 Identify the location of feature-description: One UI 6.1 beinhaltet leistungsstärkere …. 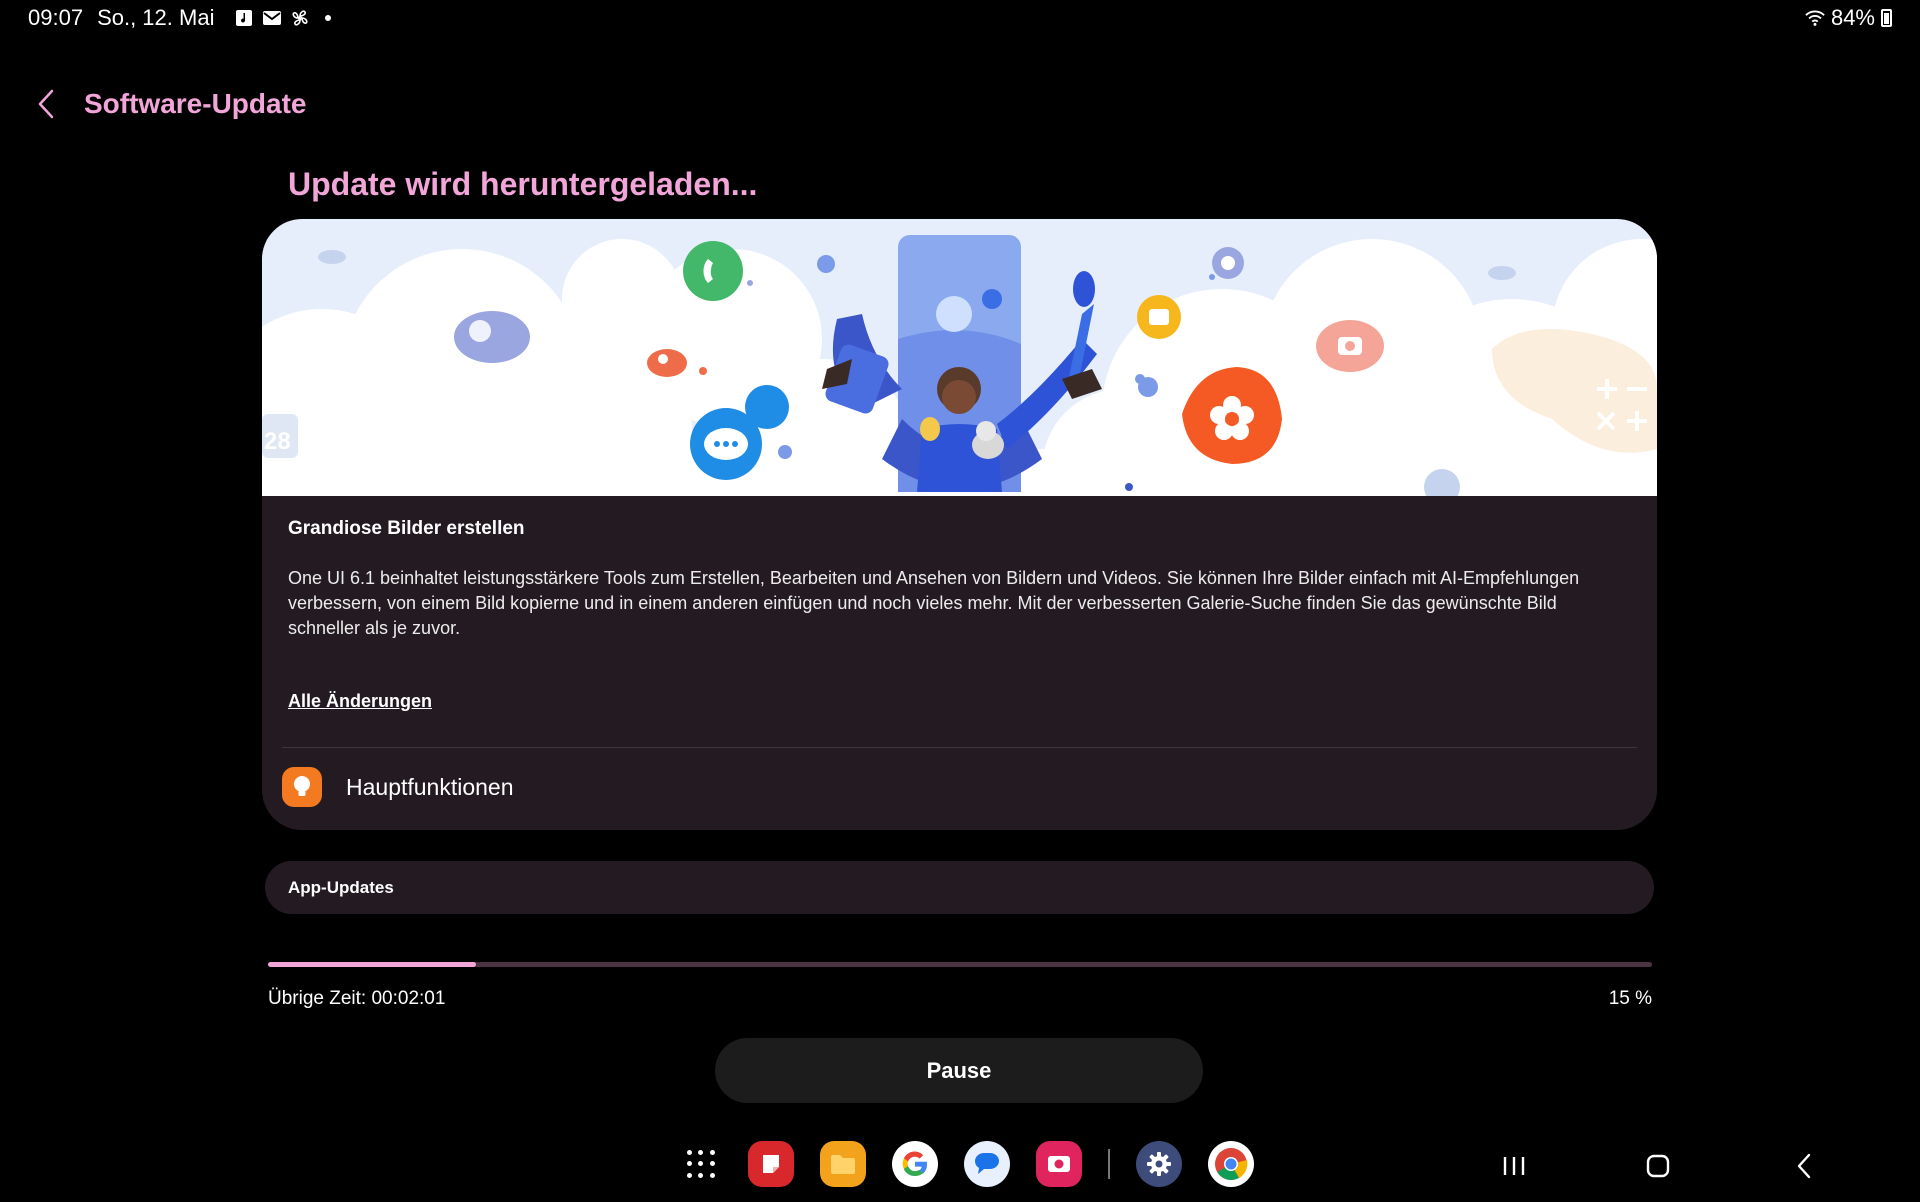
(934, 603).